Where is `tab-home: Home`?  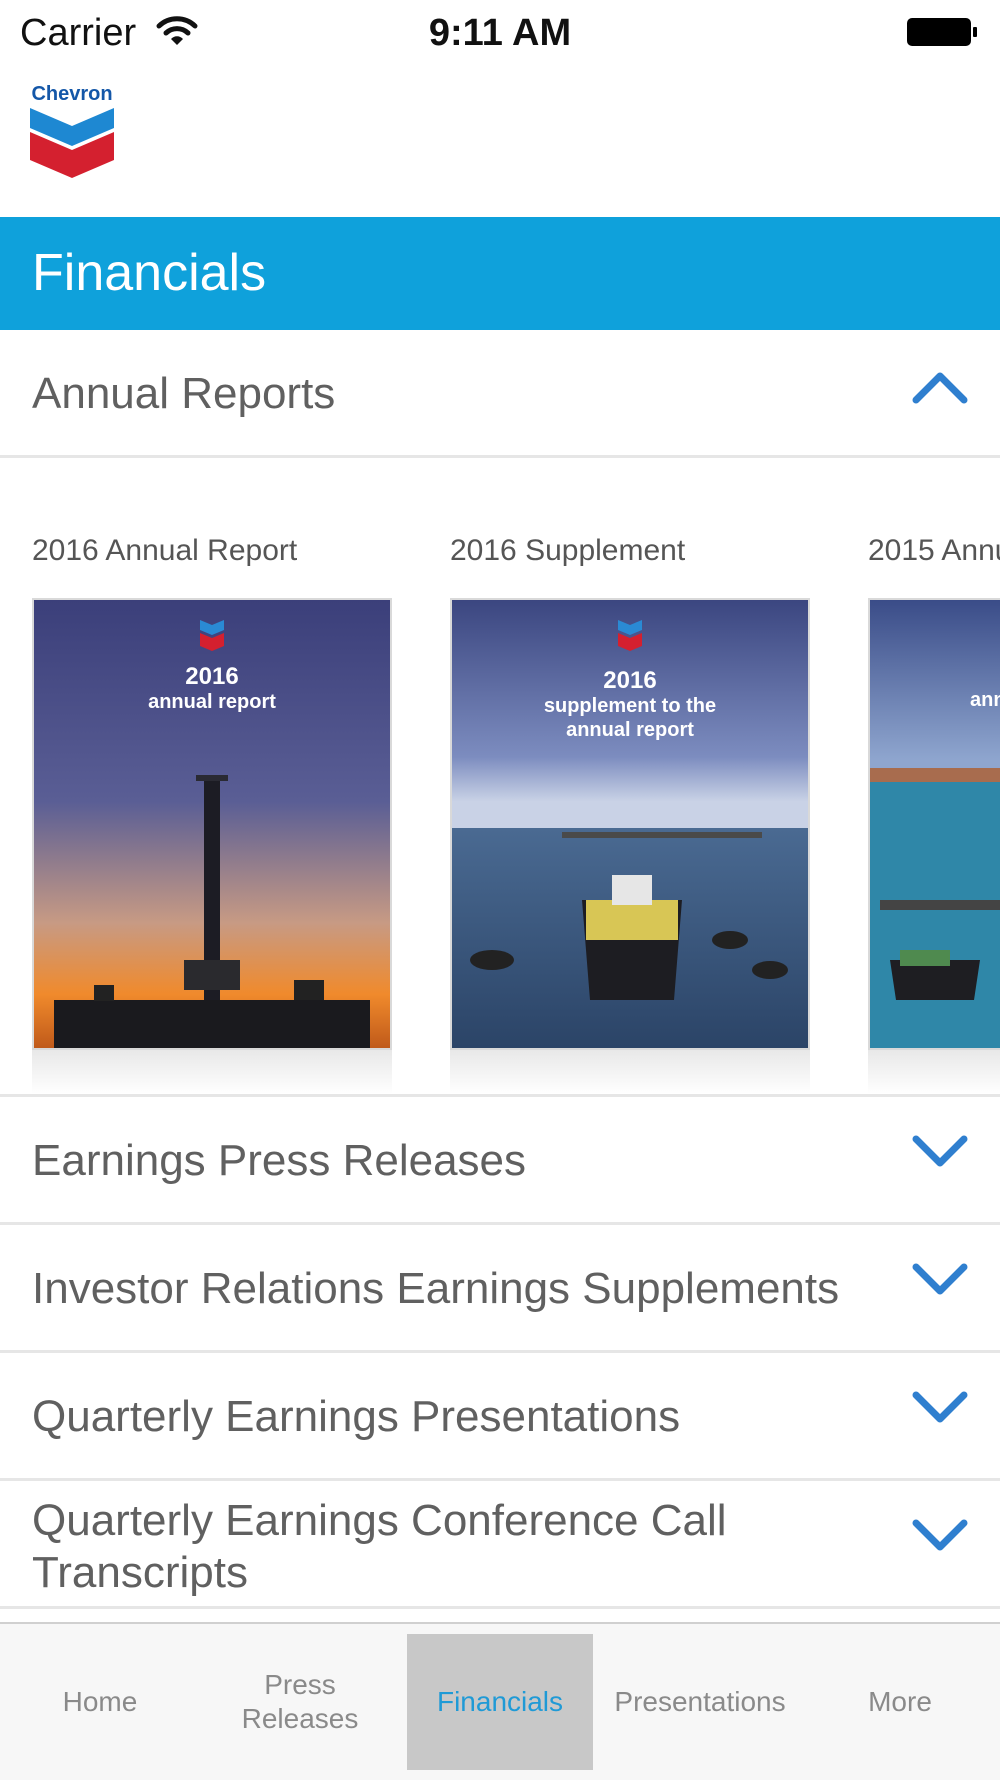 tab-home: Home is located at coordinates (100, 1702).